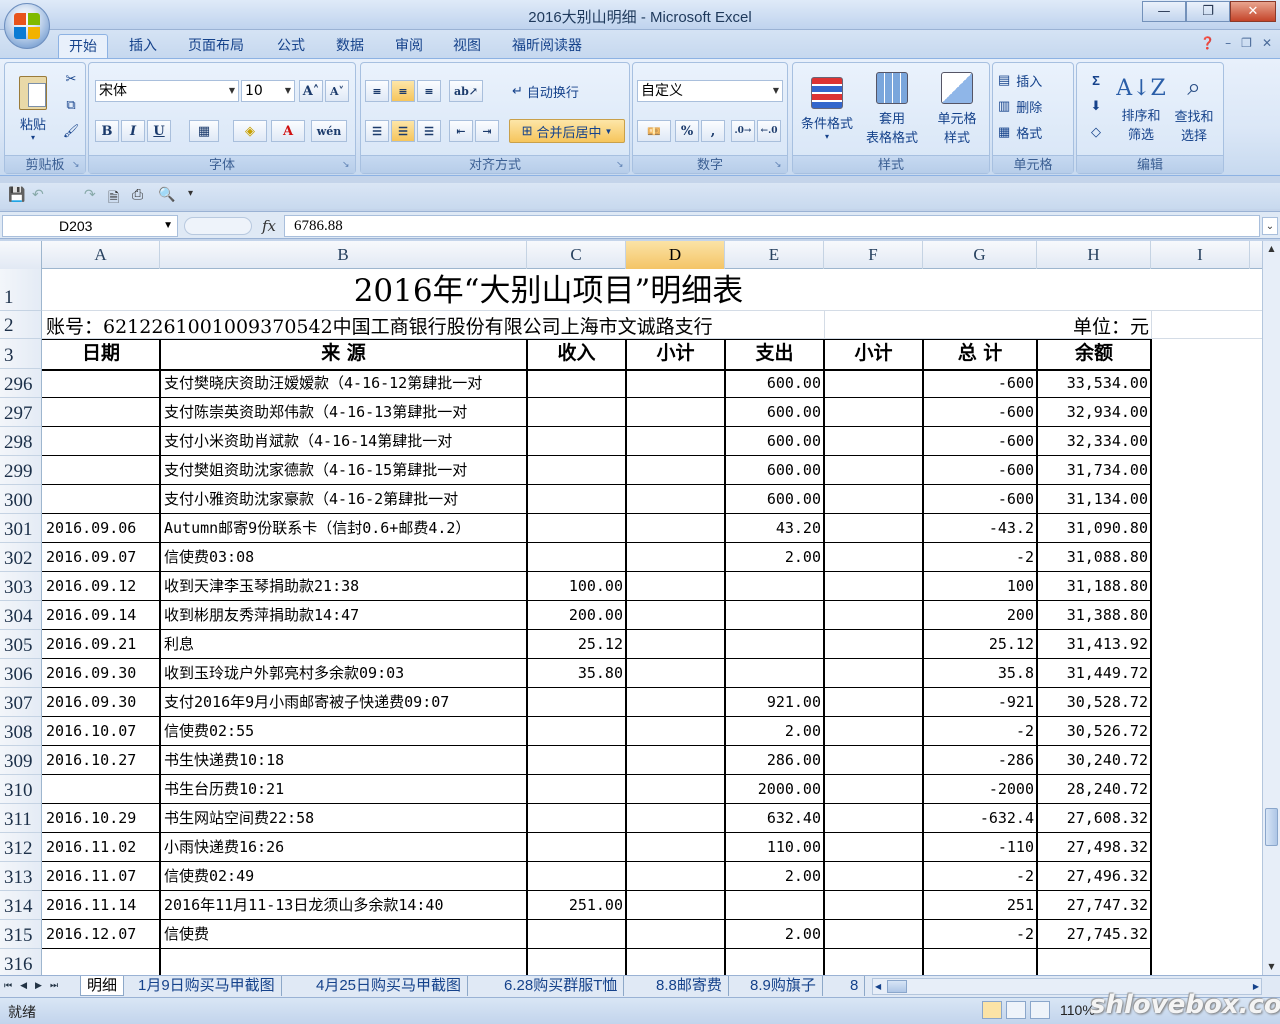 The image size is (1280, 1024). I want to click on paste-button: 粘贴 ▾, so click(33, 109).